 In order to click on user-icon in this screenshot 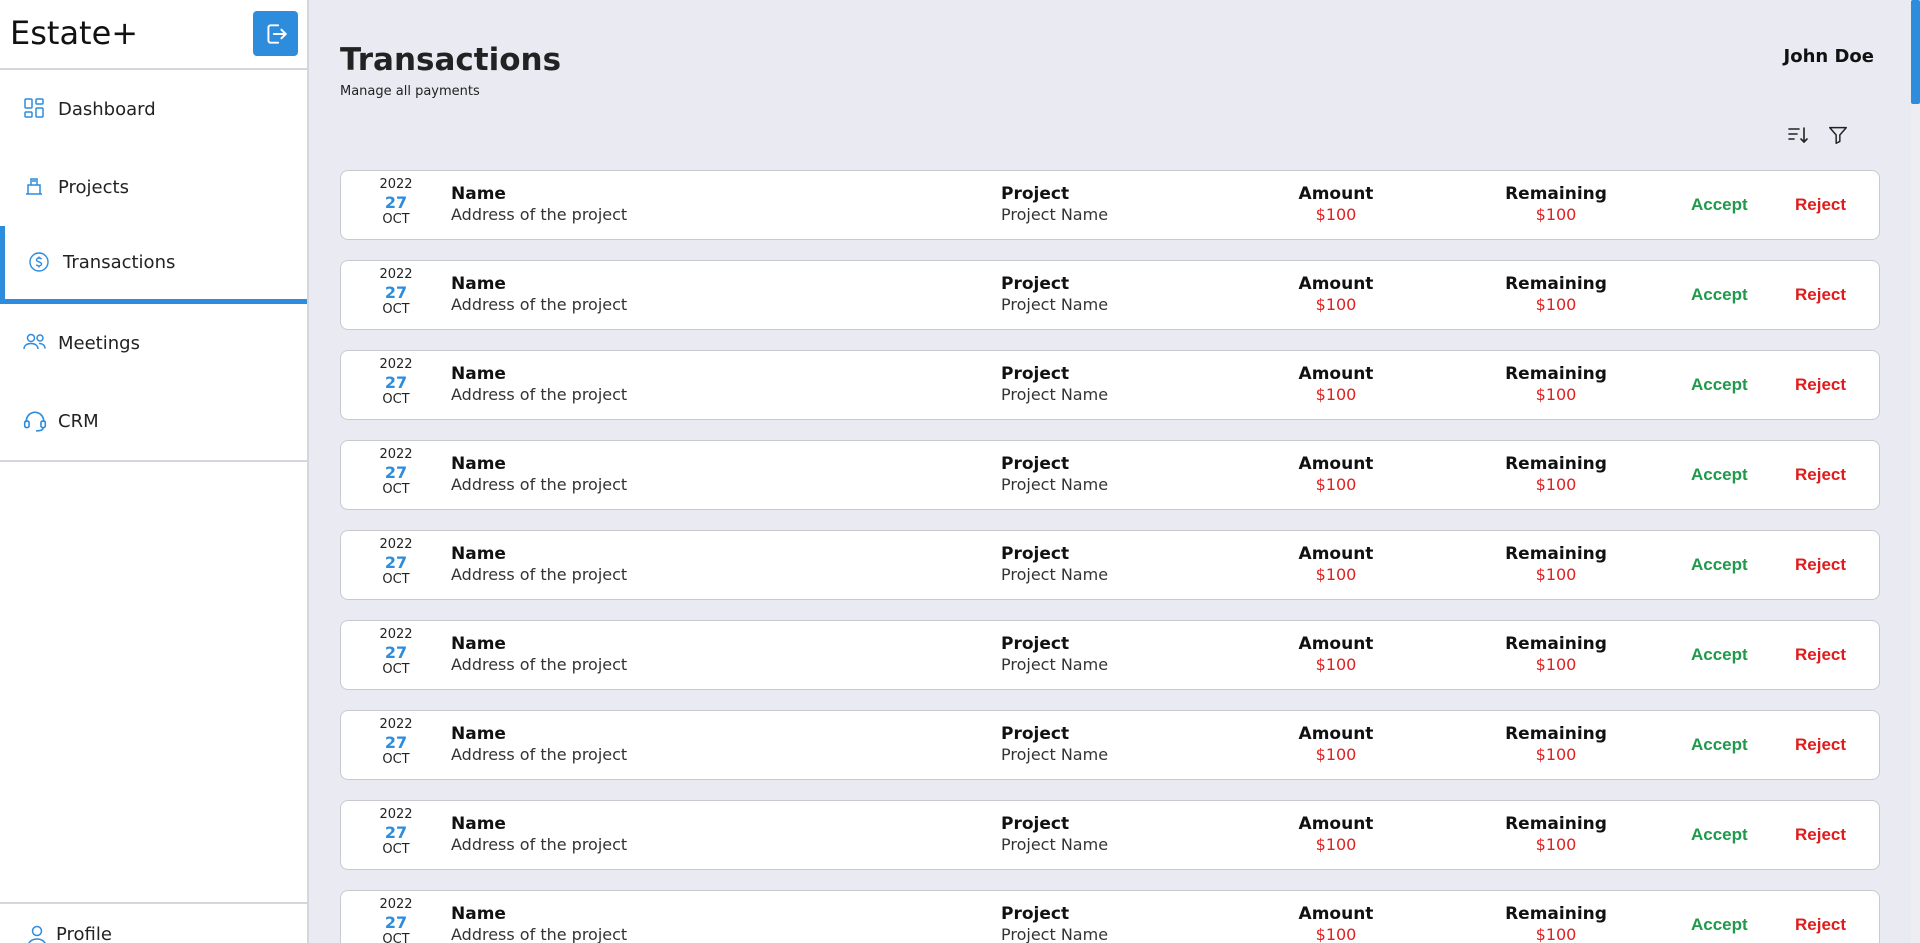, I will do `click(37, 933)`.